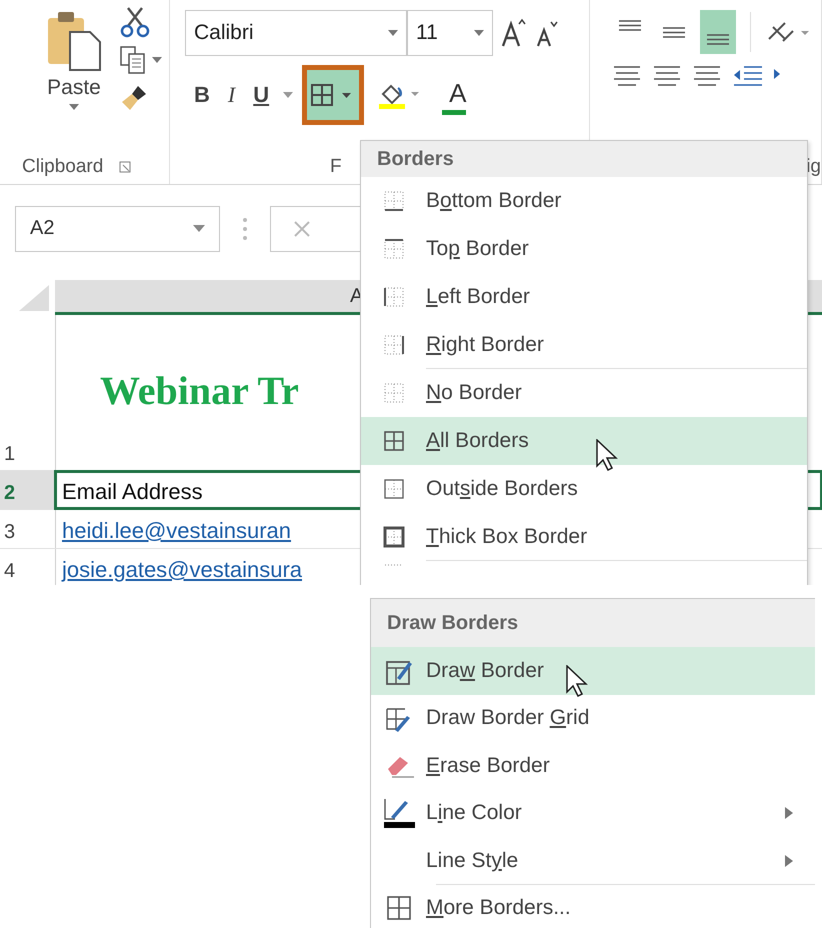  Describe the element at coordinates (27, 567) in the screenshot. I see `row-header: 4` at that location.